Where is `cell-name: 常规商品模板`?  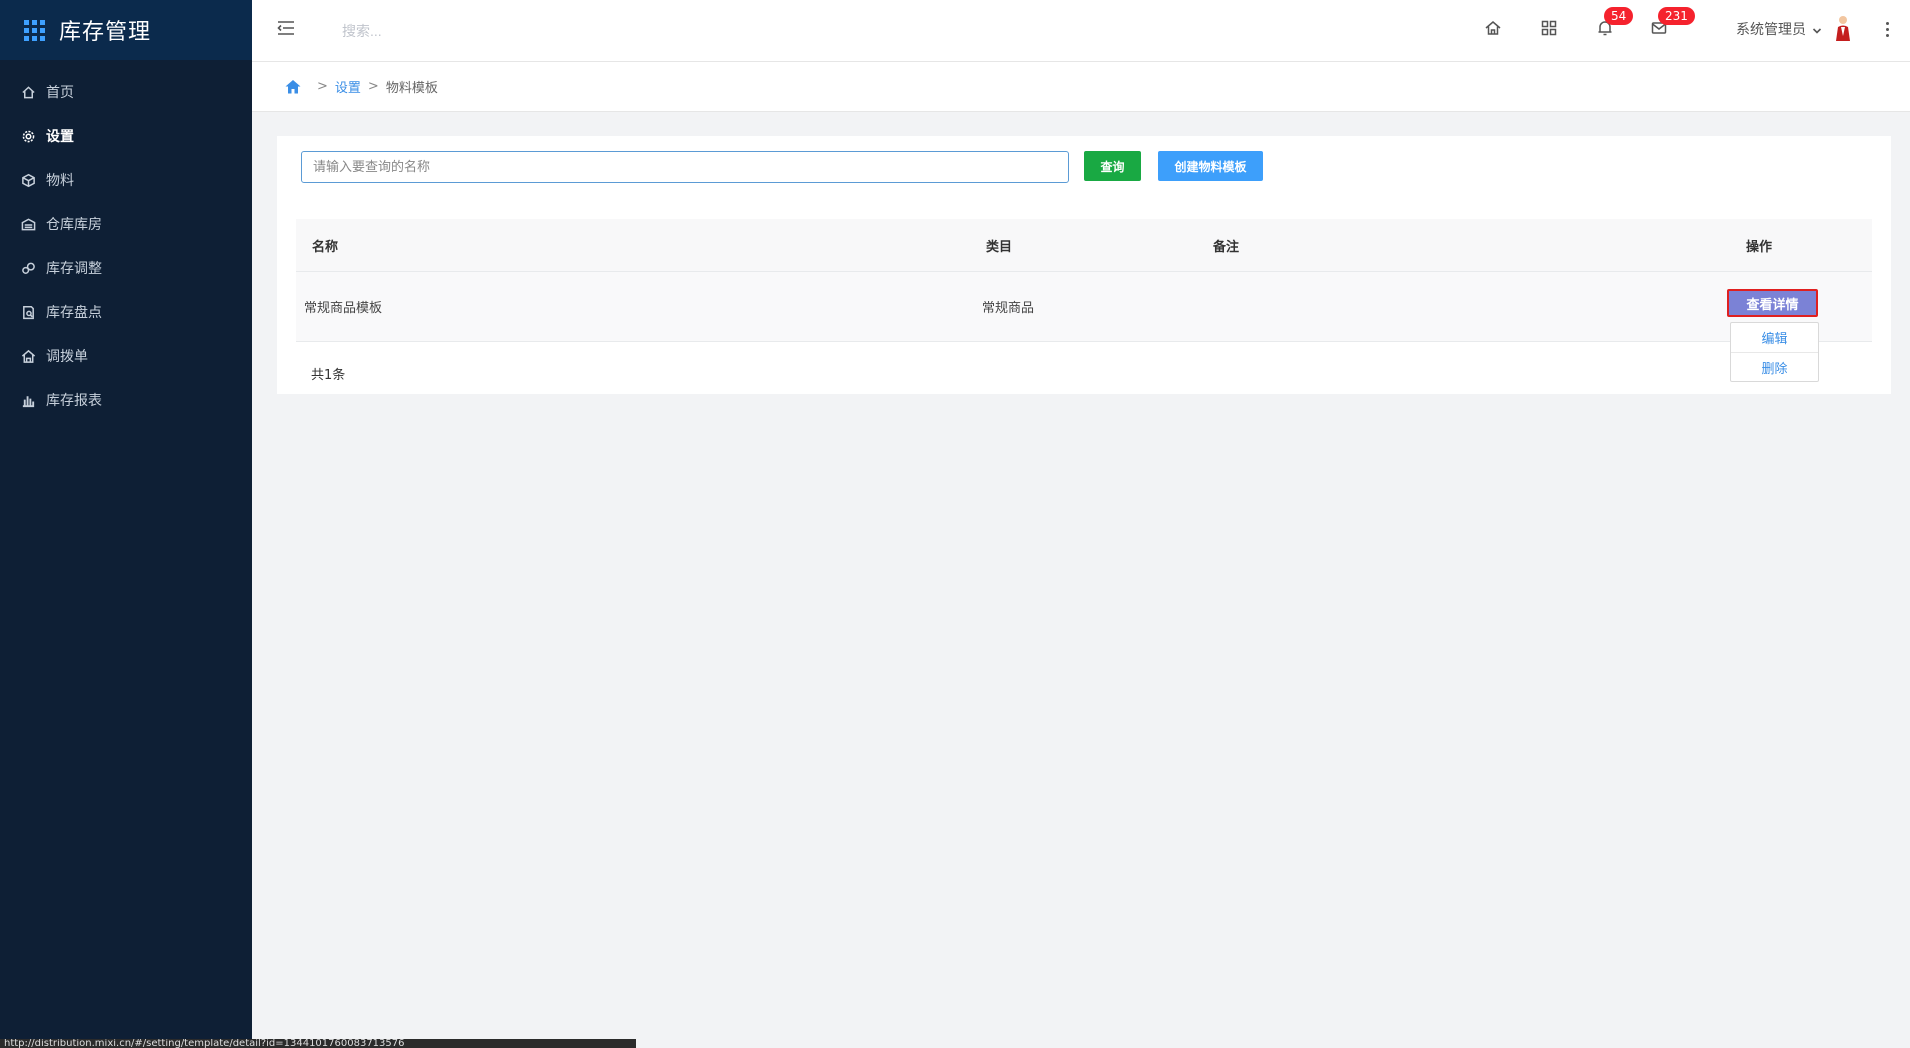
cell-name: 常规商品模板 is located at coordinates (343, 308).